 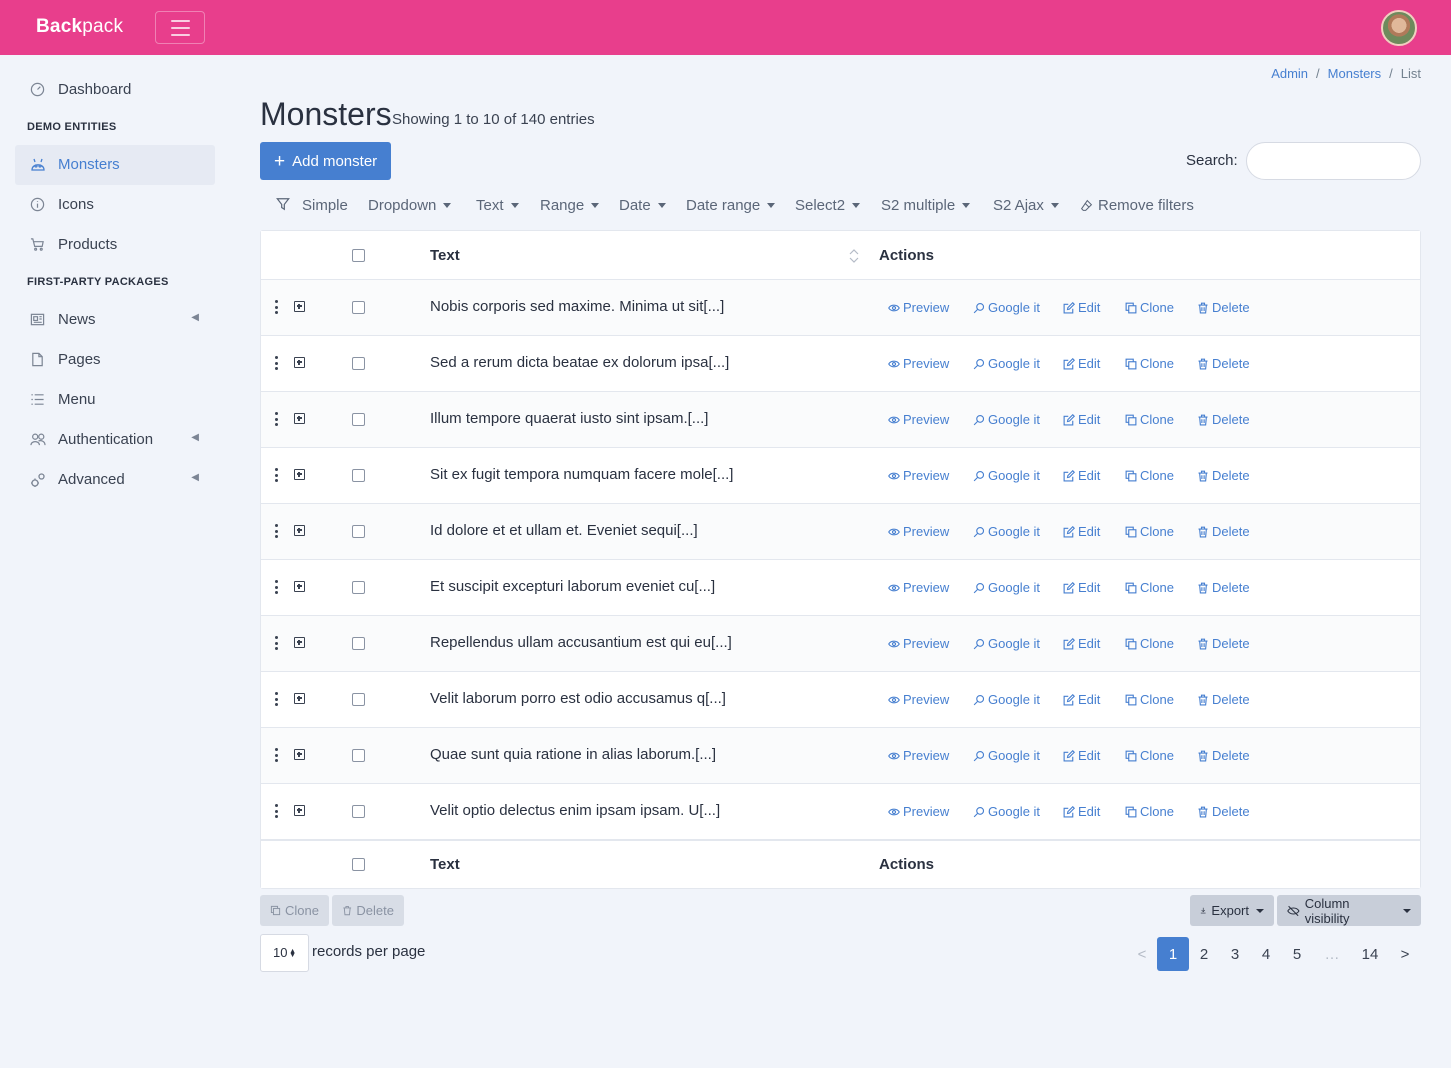 What do you see at coordinates (731, 205) in the screenshot?
I see `filter-date-range: Date range` at bounding box center [731, 205].